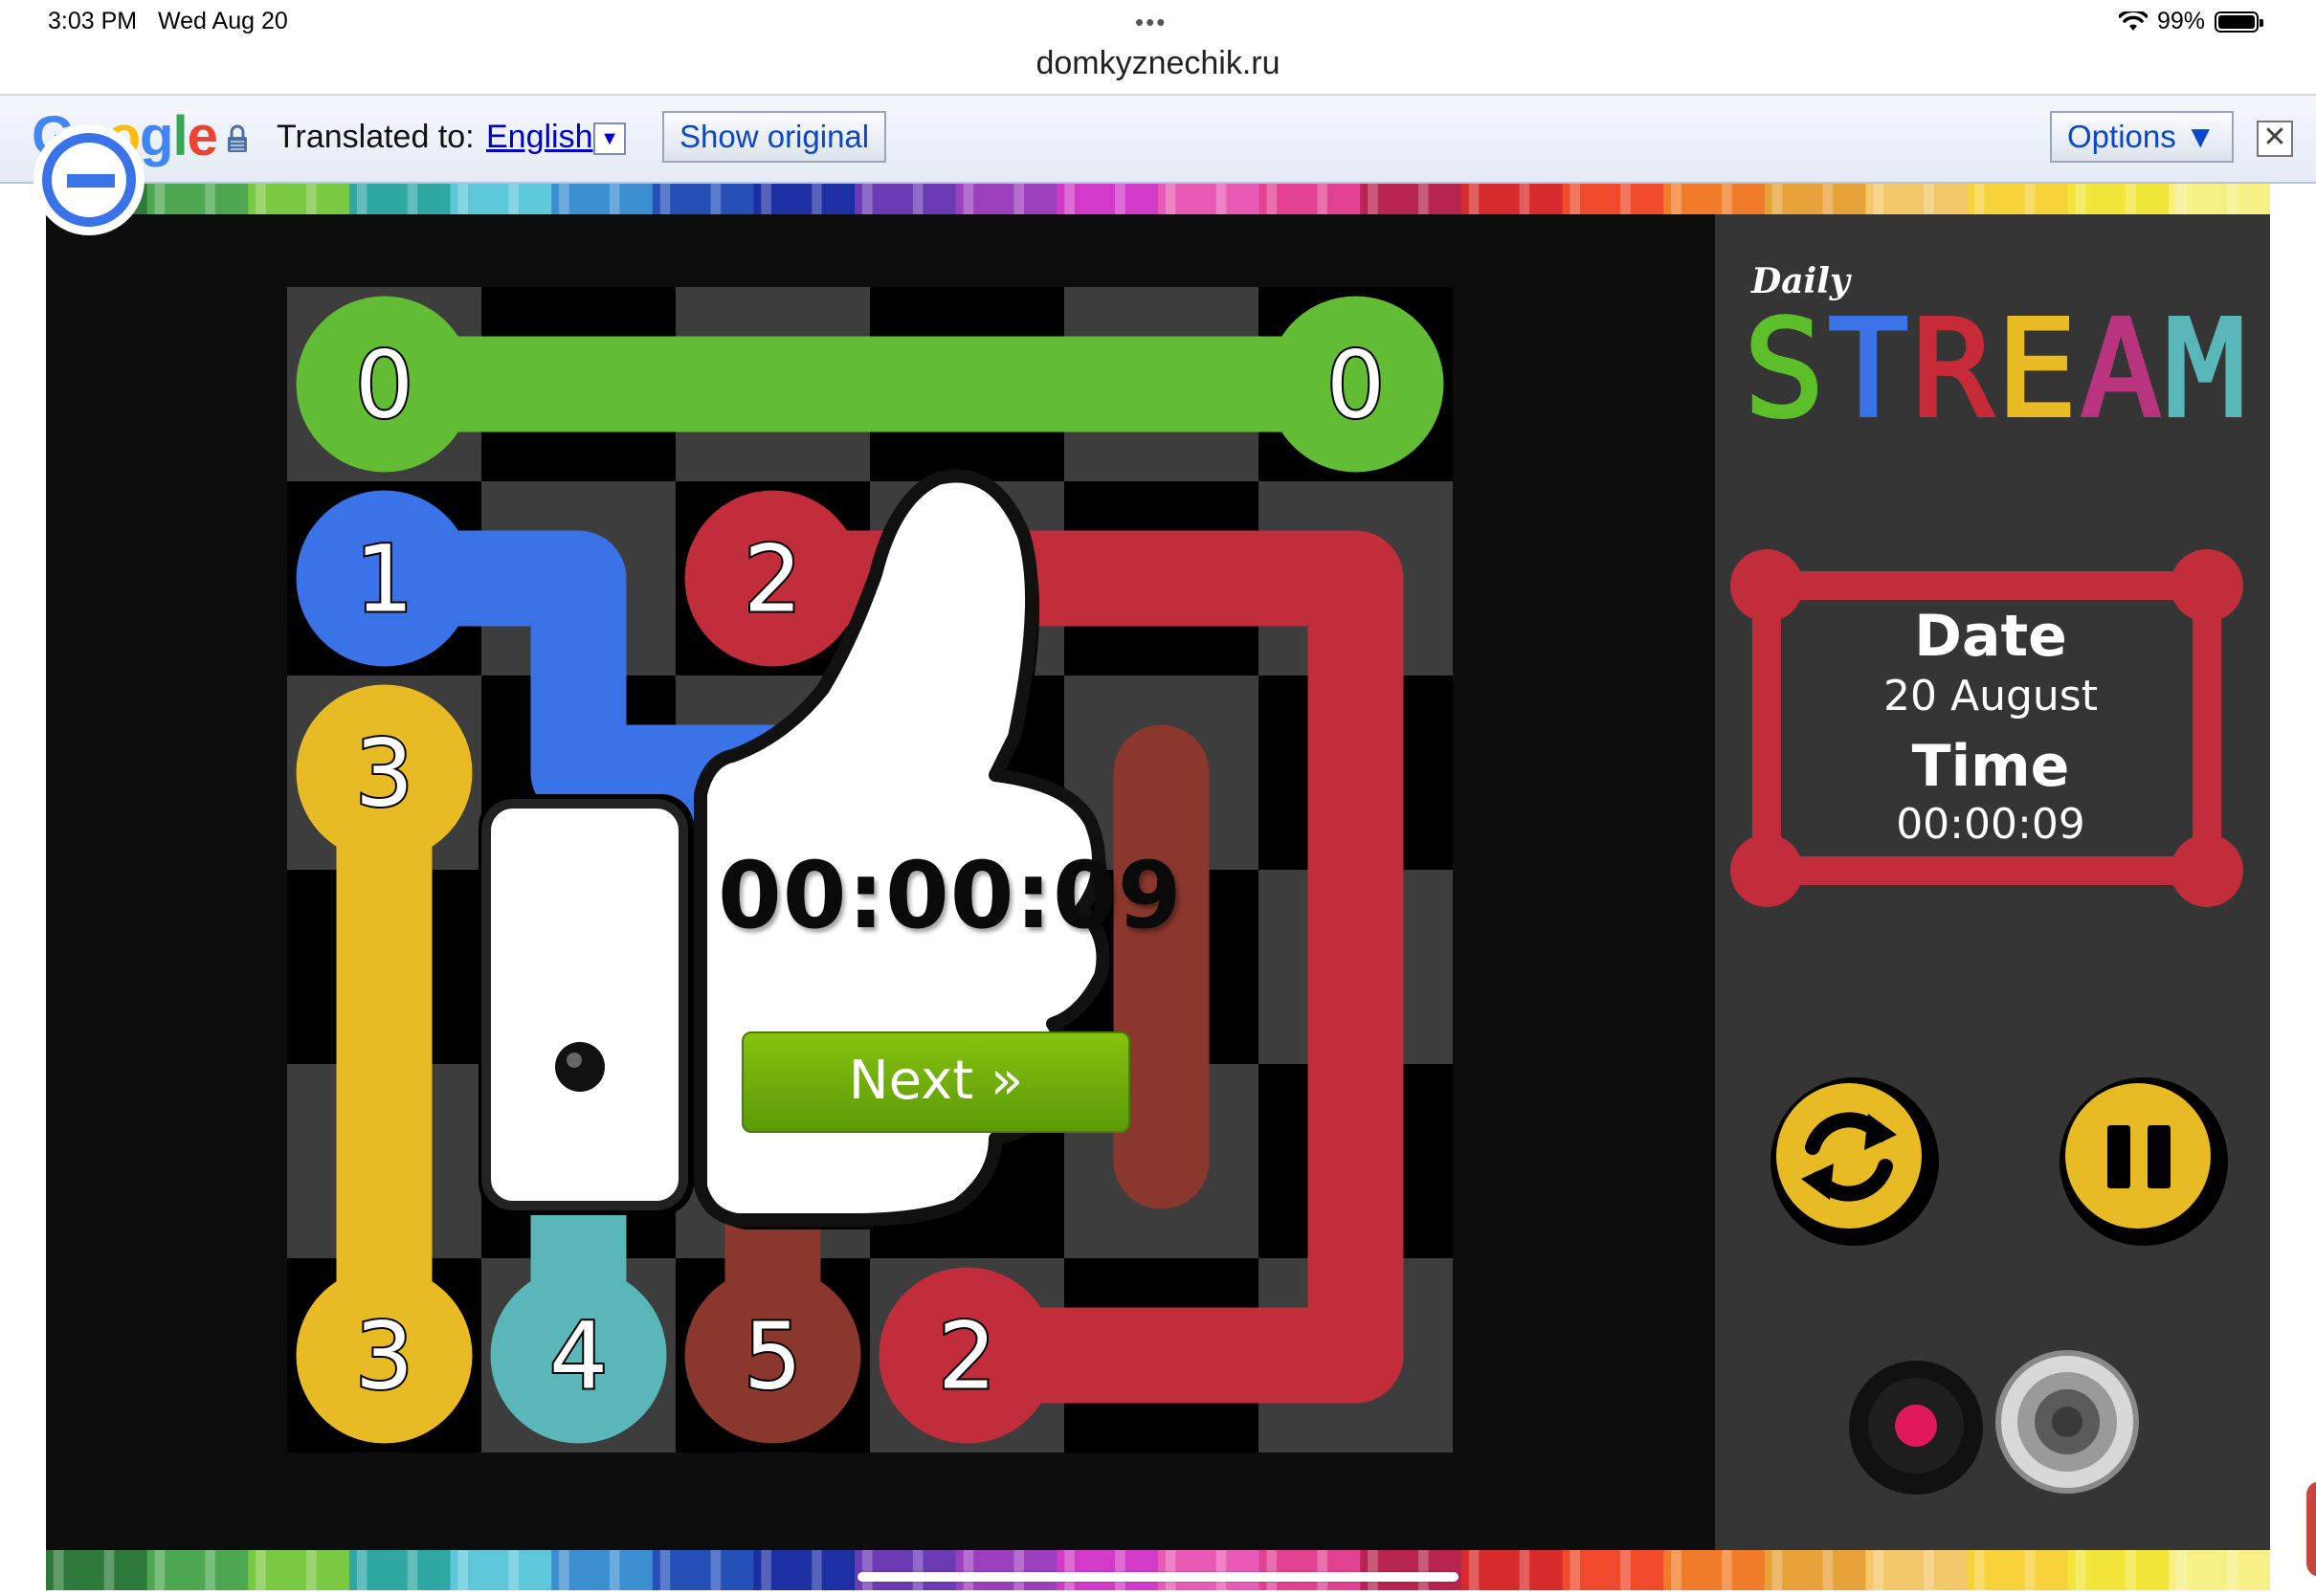  I want to click on endpoint: 5, so click(773, 1356).